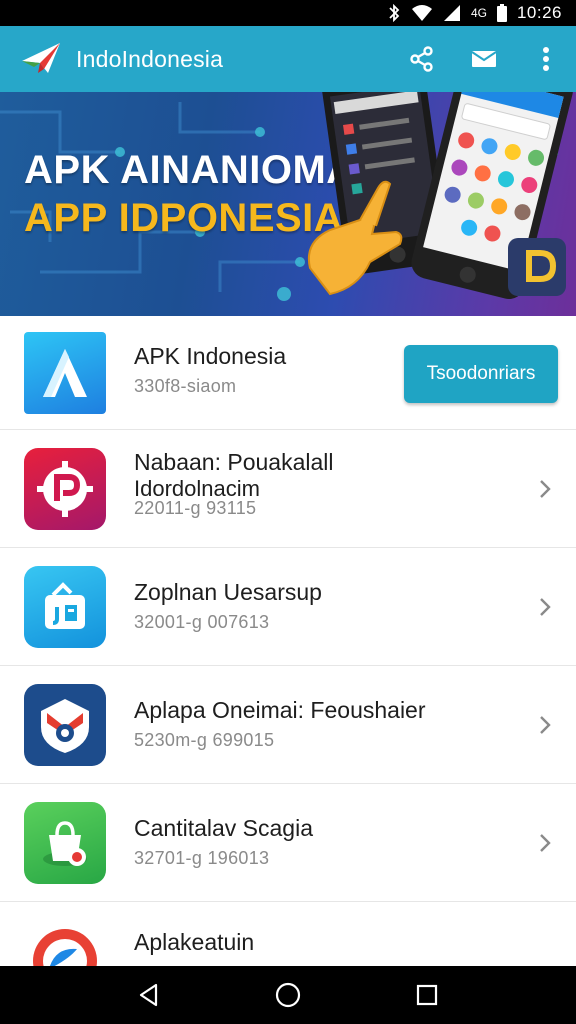 Image resolution: width=576 pixels, height=1024 pixels. What do you see at coordinates (440, 195) in the screenshot?
I see `phones-illustration` at bounding box center [440, 195].